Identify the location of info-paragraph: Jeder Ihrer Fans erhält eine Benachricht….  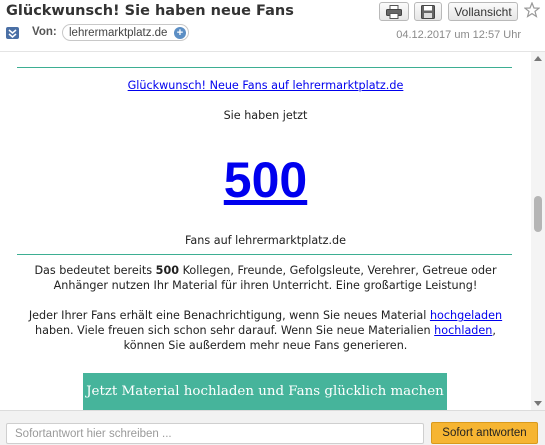
(265, 330).